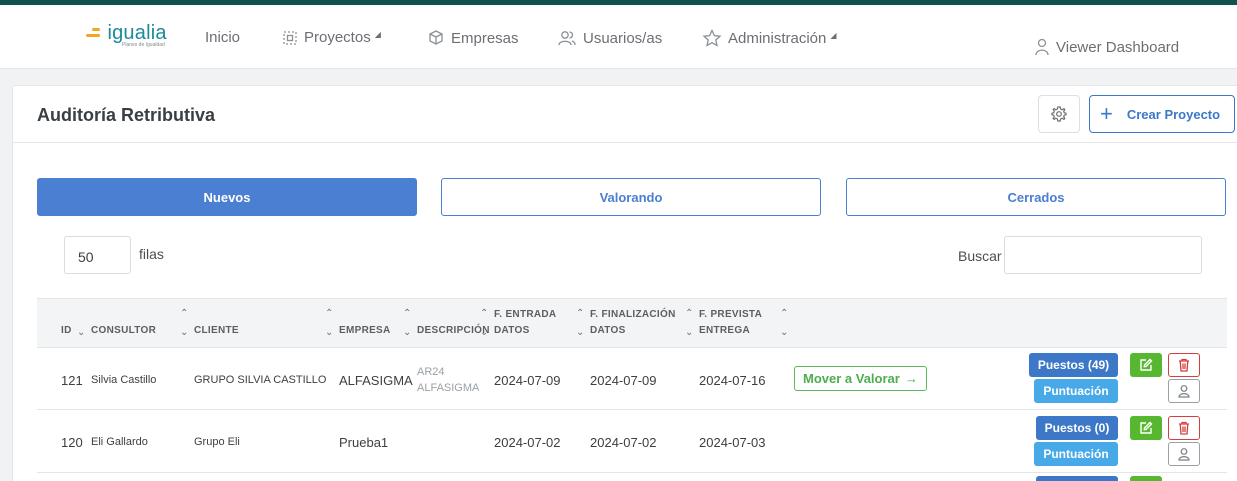 The image size is (1237, 481). Describe the element at coordinates (512, 330) in the screenshot. I see `col-f-entrada-line2: DATOS` at that location.